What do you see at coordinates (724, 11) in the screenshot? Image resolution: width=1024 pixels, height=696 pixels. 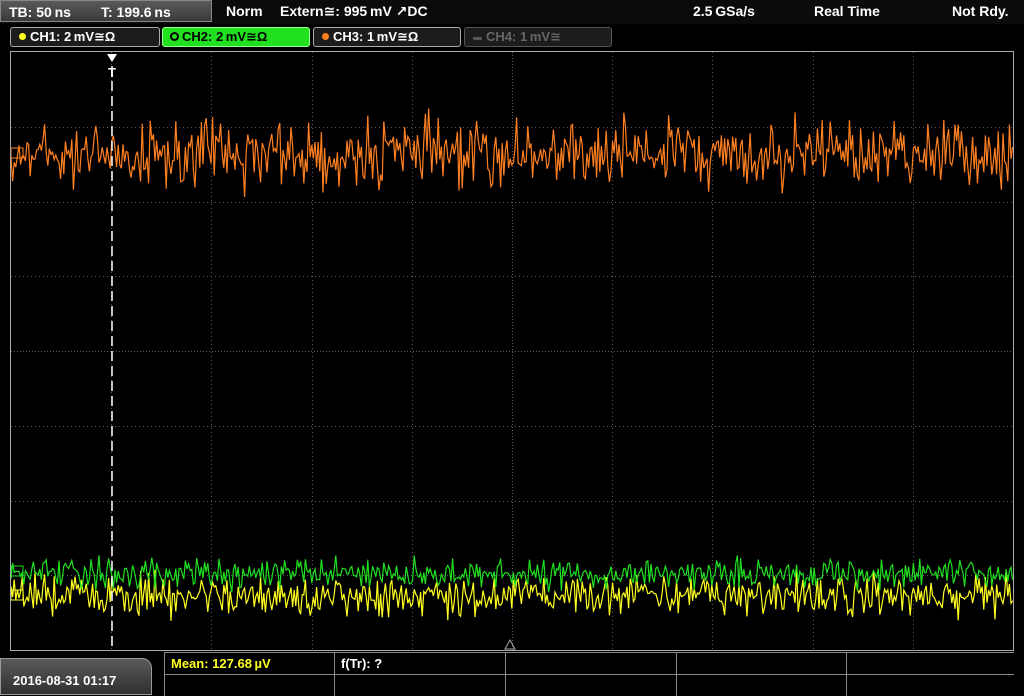 I see `sample-rate: 2.5 GSa/s` at bounding box center [724, 11].